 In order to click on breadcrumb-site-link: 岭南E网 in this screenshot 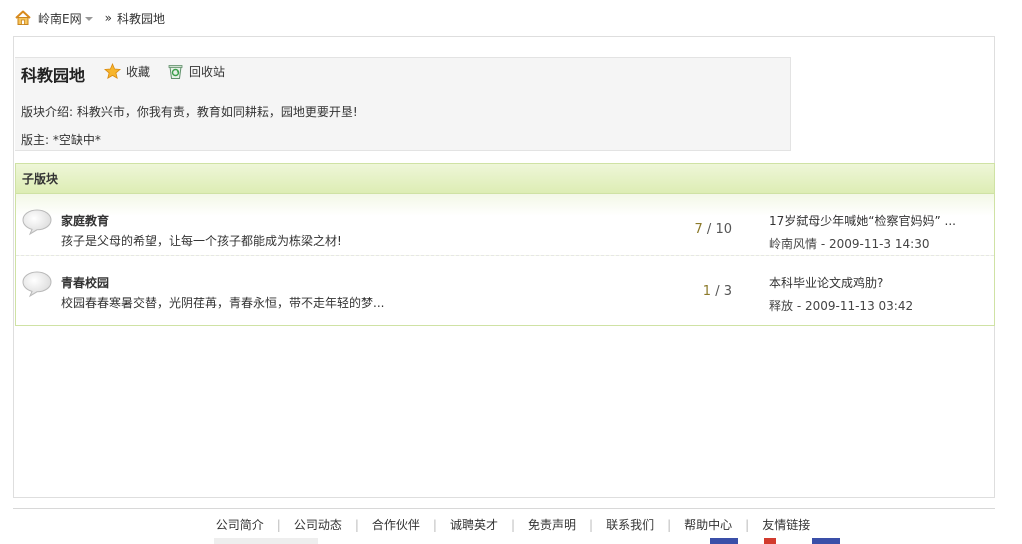, I will do `click(60, 18)`.